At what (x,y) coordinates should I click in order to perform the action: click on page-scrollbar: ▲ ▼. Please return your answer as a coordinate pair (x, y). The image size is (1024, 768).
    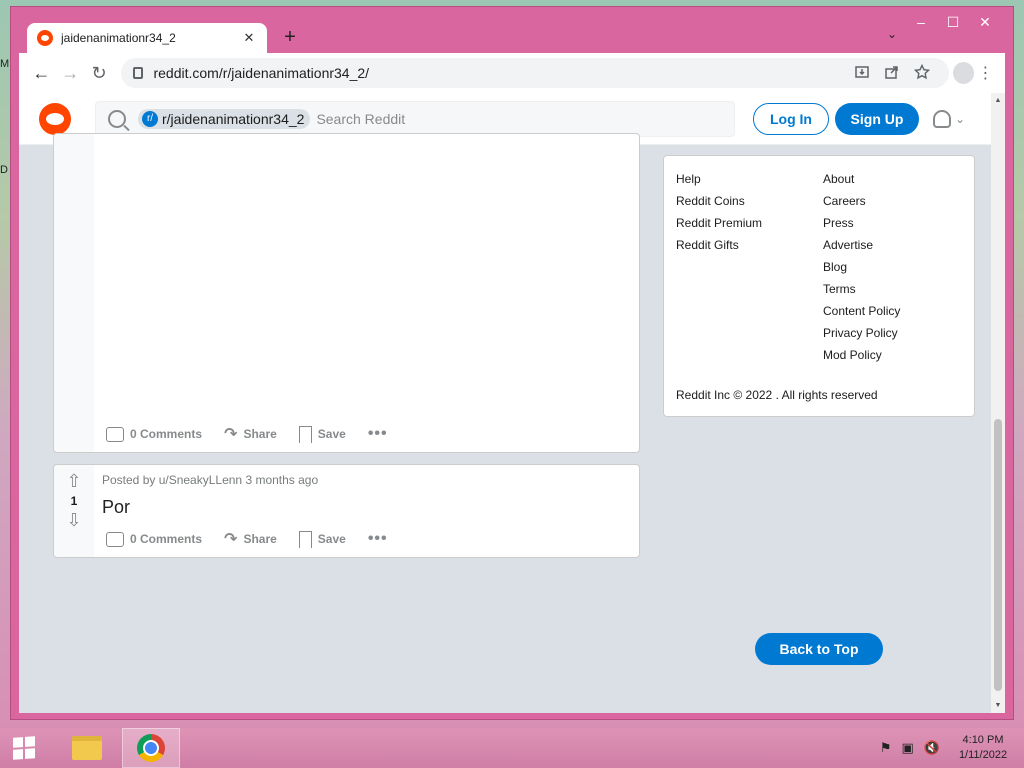
    Looking at the image, I should click on (998, 403).